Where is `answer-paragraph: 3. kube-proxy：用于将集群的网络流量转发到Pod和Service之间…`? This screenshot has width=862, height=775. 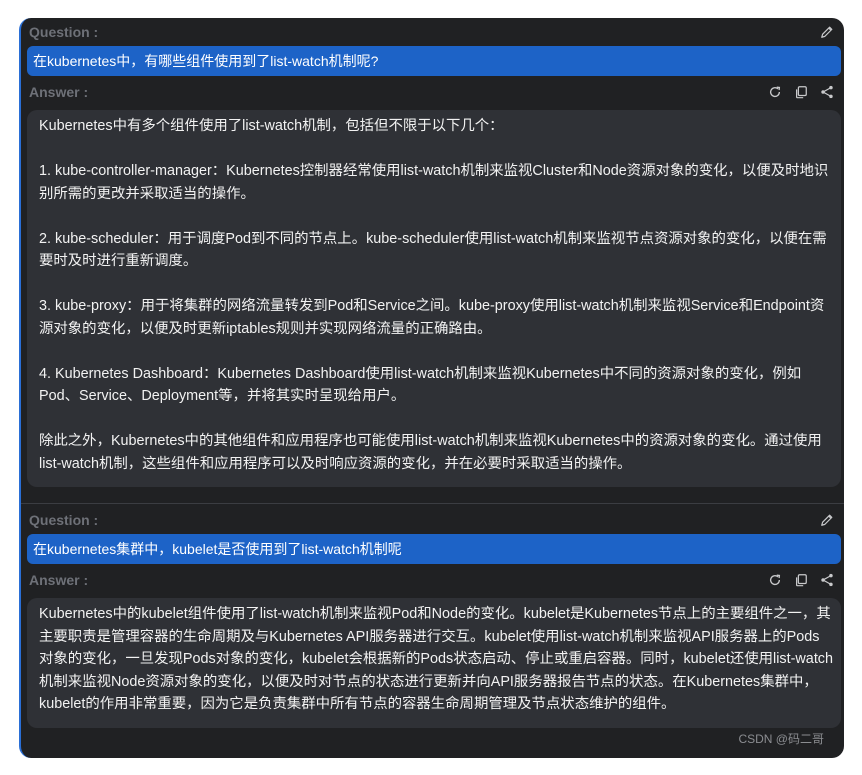
answer-paragraph: 3. kube-proxy：用于将集群的网络流量转发到Pod和Service之间… is located at coordinates (432, 317).